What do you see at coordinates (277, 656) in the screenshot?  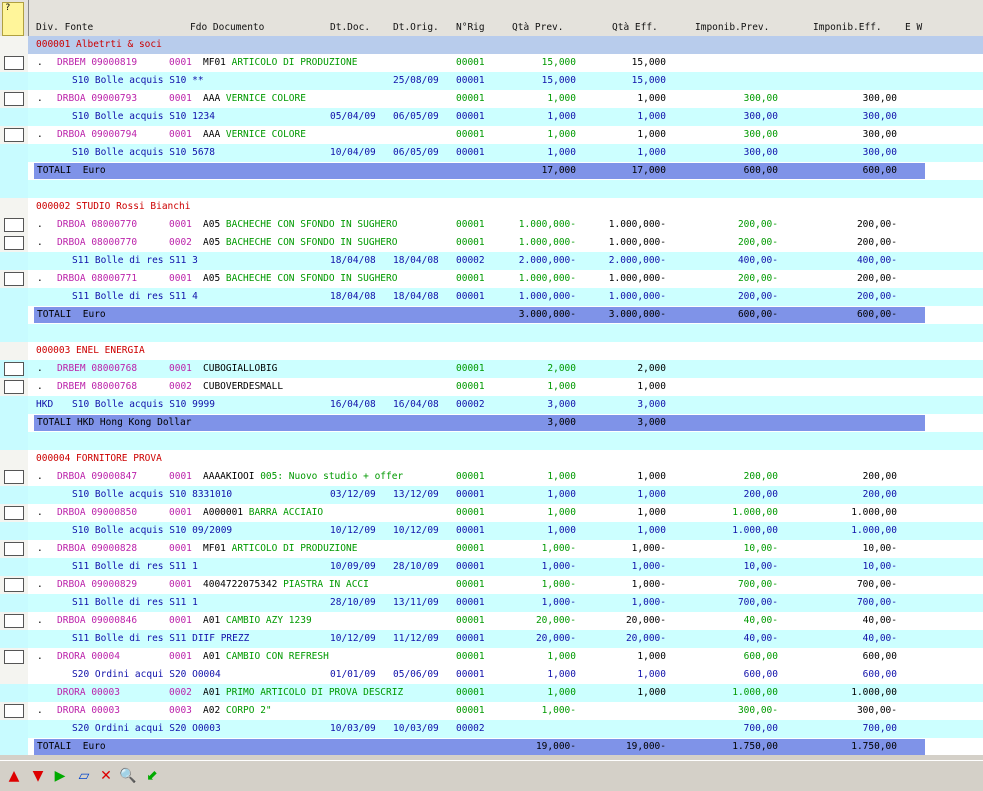 I see `descrizione: CAMBIO CON REFRESH` at bounding box center [277, 656].